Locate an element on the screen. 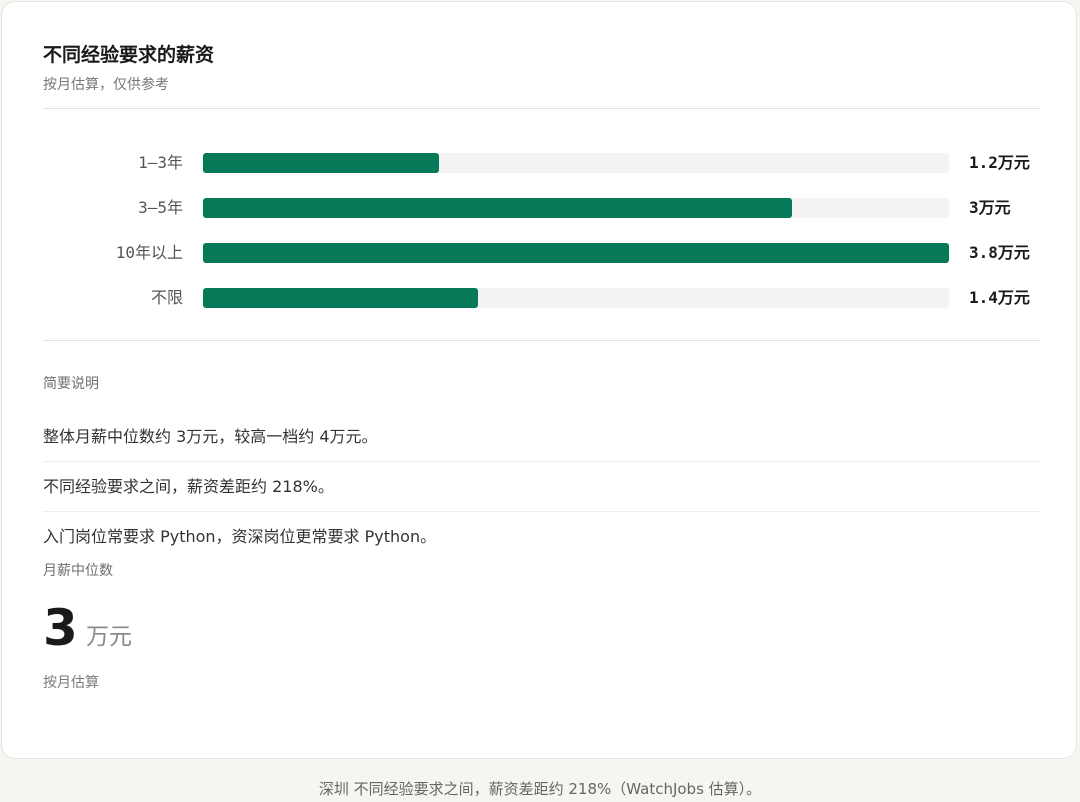 The width and height of the screenshot is (1080, 802). summary-note: 整体月薪中位数约 3万元，较高一档约 4万元。 is located at coordinates (210, 436).